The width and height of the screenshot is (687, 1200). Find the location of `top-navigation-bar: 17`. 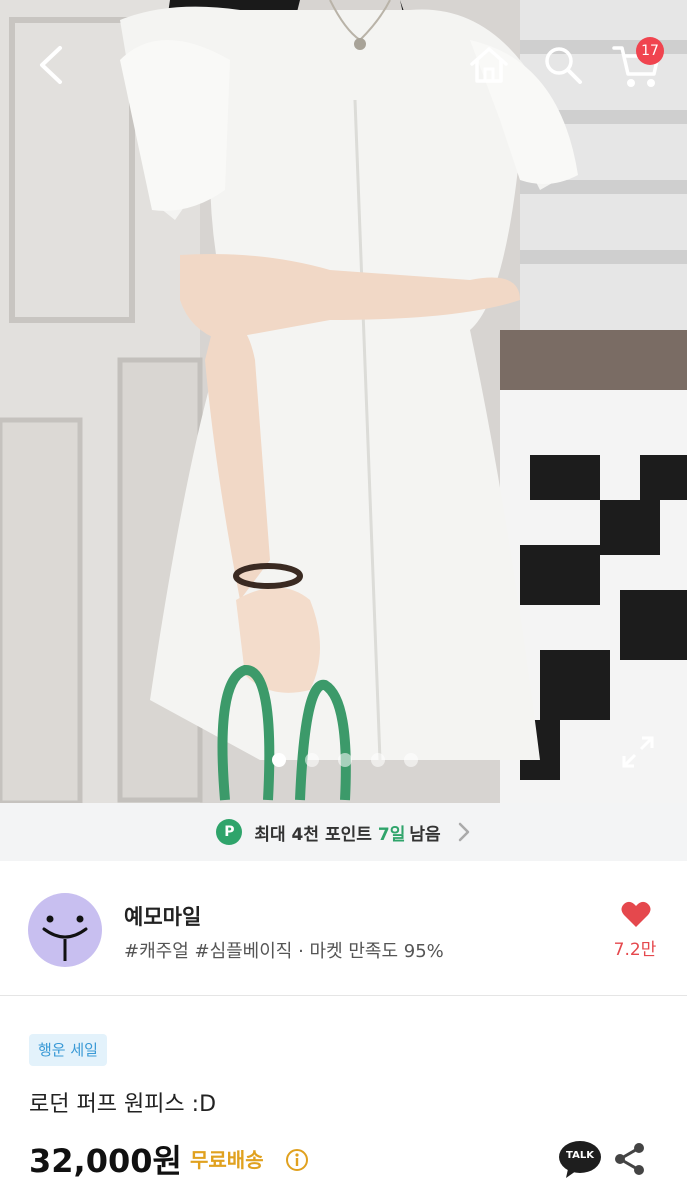

top-navigation-bar: 17 is located at coordinates (343, 65).